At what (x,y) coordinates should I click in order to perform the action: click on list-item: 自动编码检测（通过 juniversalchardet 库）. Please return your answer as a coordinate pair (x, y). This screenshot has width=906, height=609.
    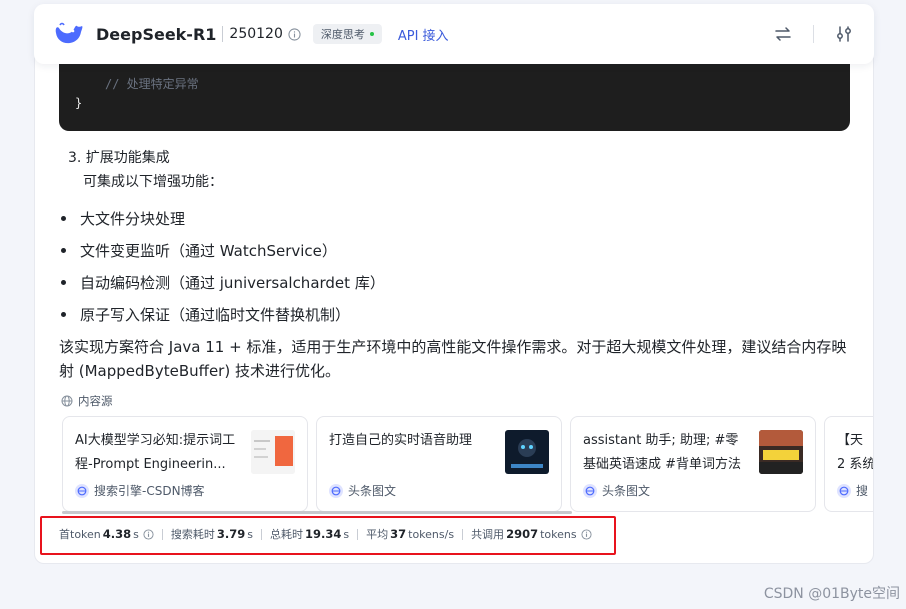
    Looking at the image, I should click on (223, 282).